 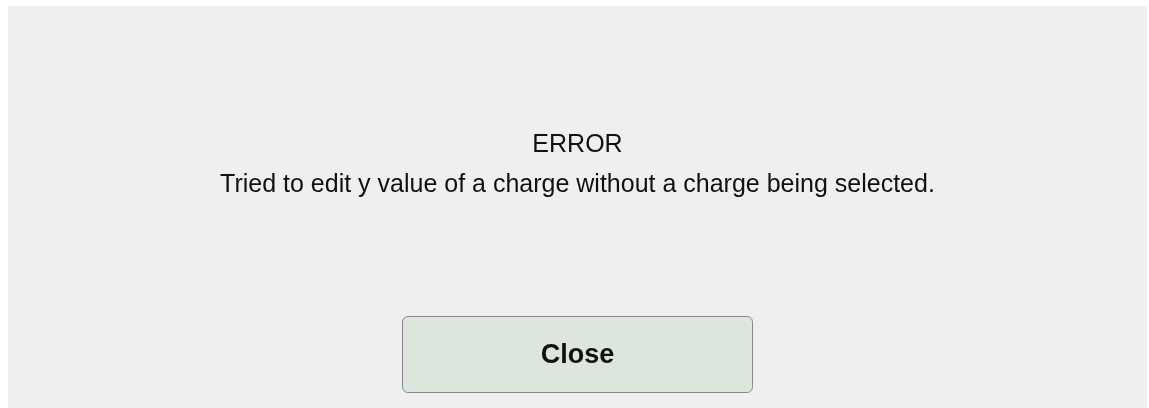 I want to click on error-title: ERROR, so click(x=577, y=143).